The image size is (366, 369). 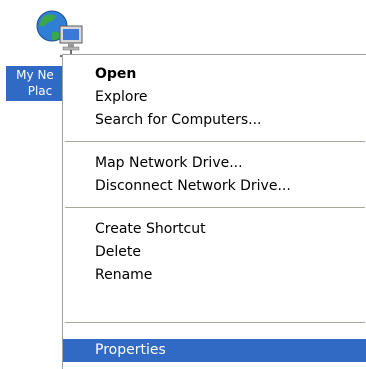 I want to click on desktop-icon-label-line2: Plac, so click(x=40, y=91).